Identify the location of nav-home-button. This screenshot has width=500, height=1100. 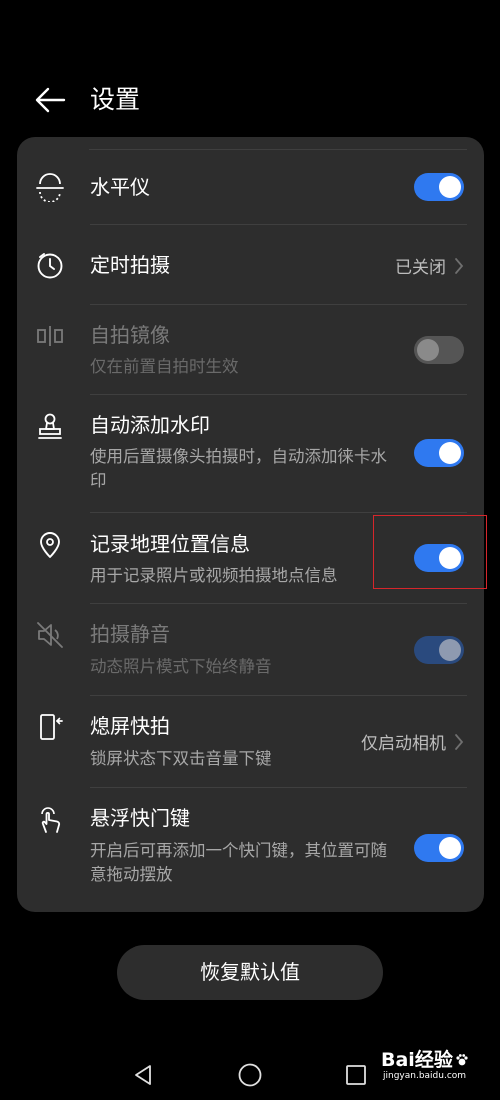
(250, 1075).